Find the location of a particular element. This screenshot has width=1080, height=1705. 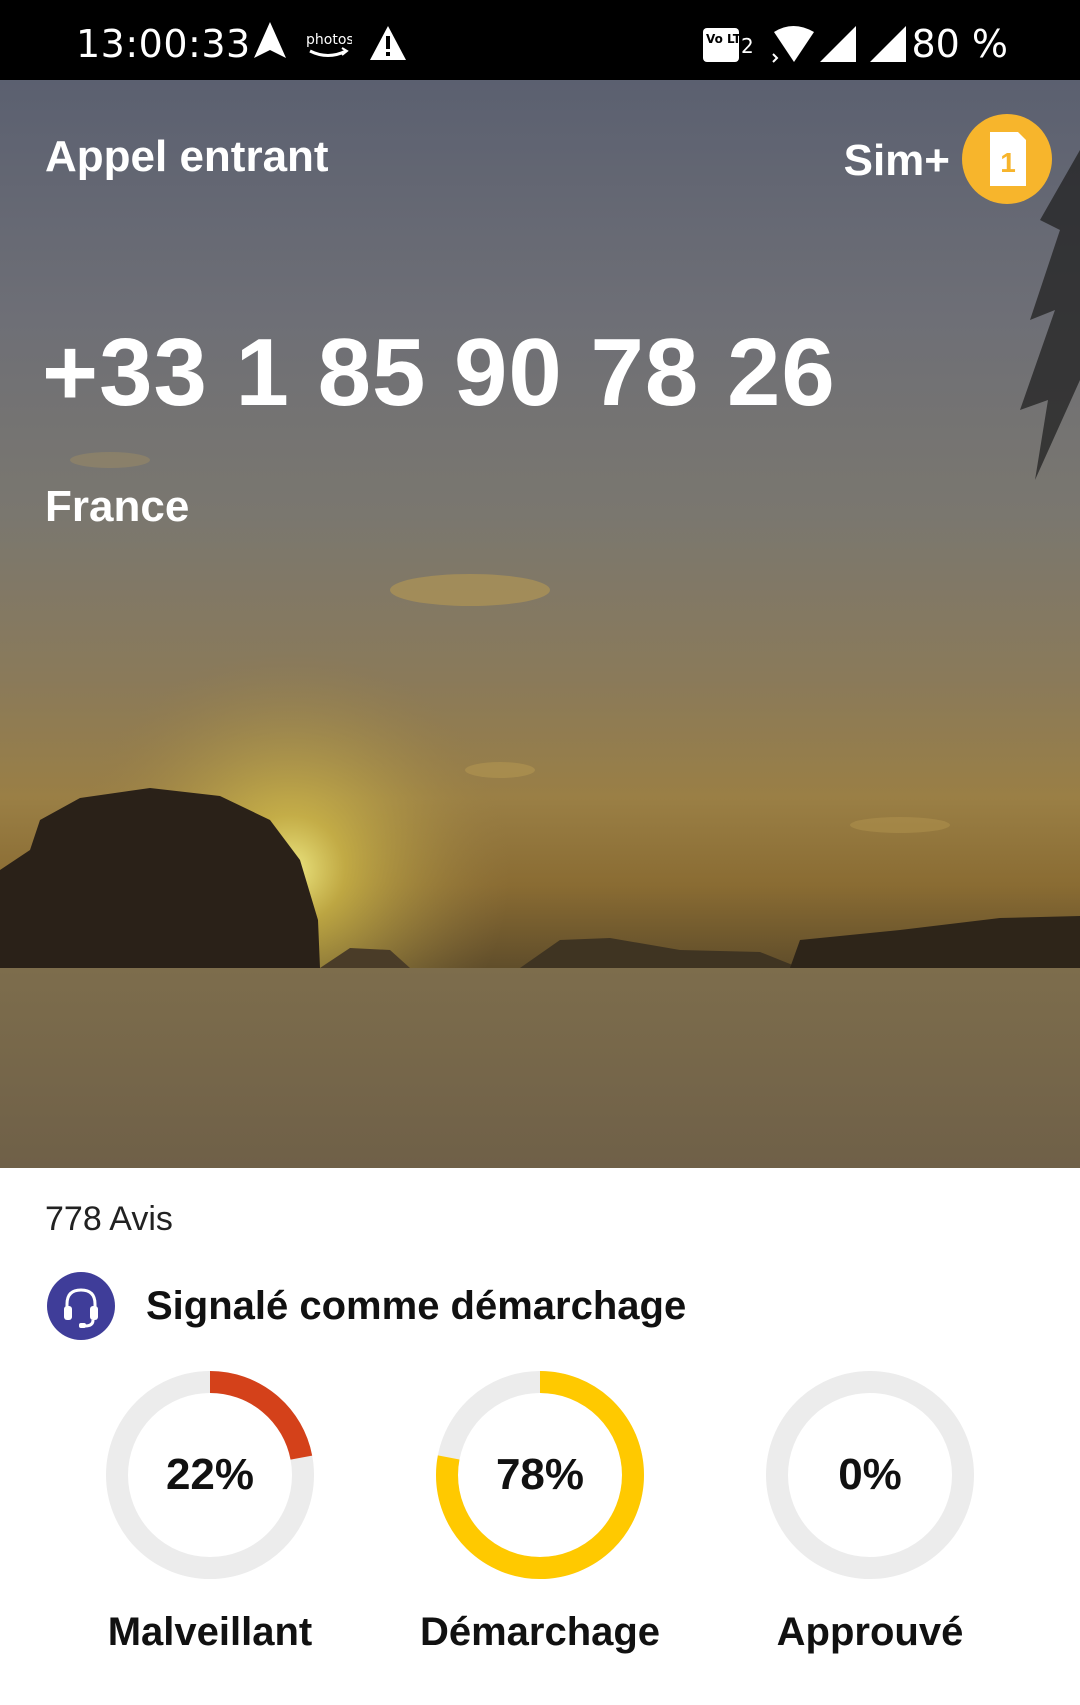

review-count: 778 Avis is located at coordinates (109, 1219).